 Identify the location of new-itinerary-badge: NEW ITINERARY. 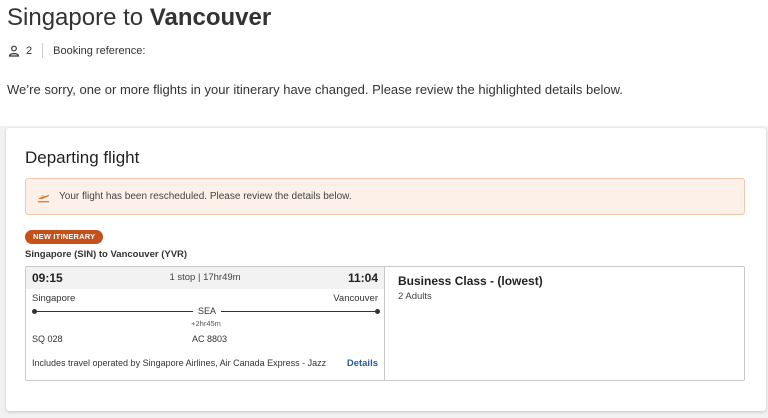
(64, 237).